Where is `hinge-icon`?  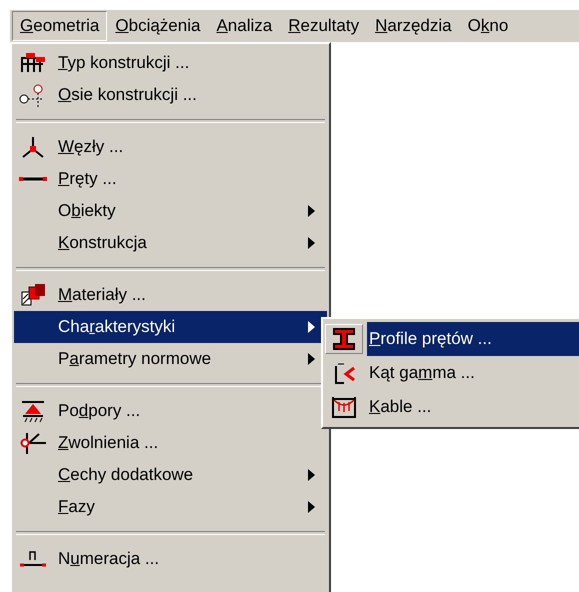 hinge-icon is located at coordinates (33, 443).